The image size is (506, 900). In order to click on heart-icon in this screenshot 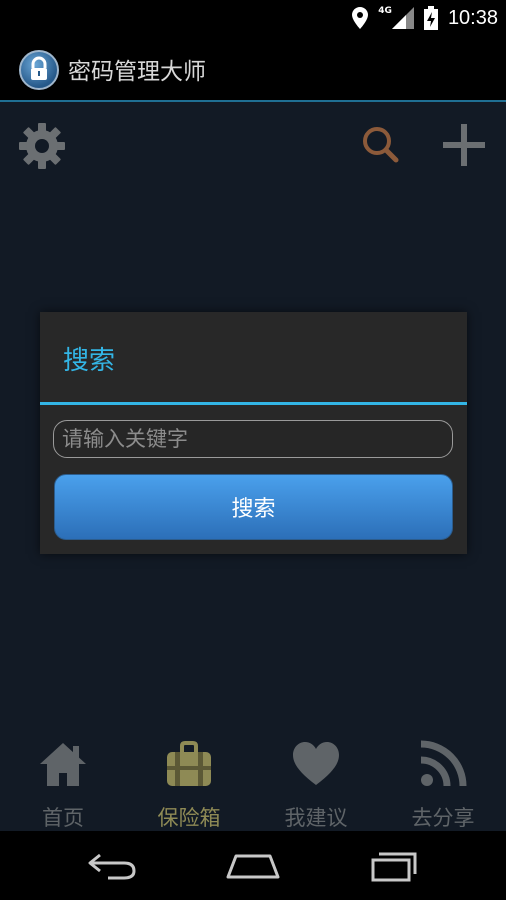, I will do `click(316, 763)`.